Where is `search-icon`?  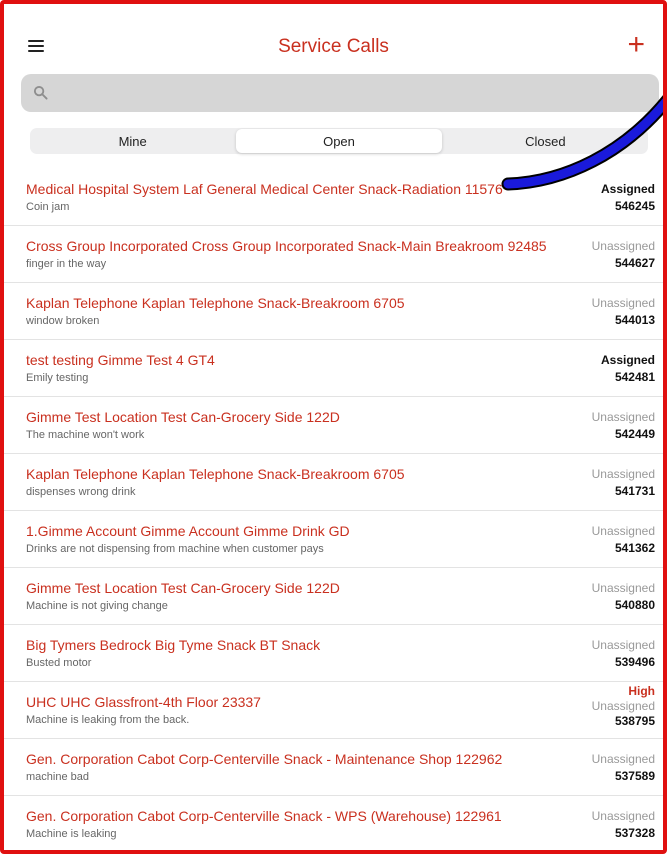 search-icon is located at coordinates (40, 92).